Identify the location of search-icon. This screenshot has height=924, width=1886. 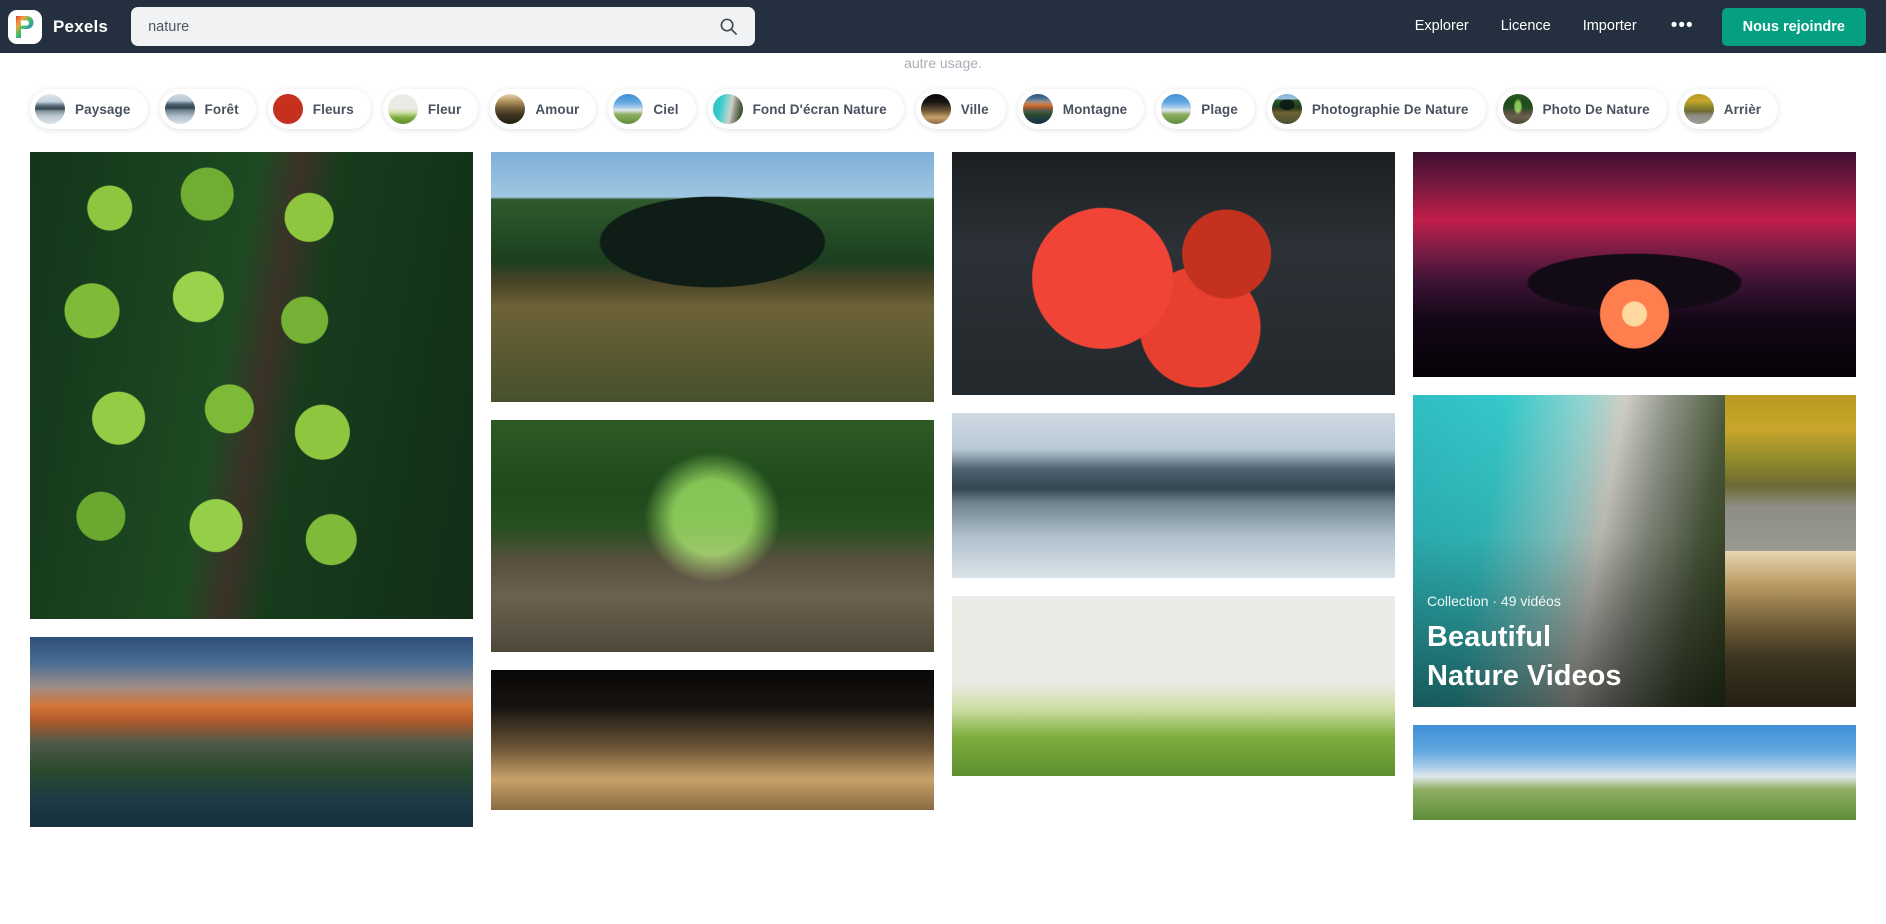
(728, 27).